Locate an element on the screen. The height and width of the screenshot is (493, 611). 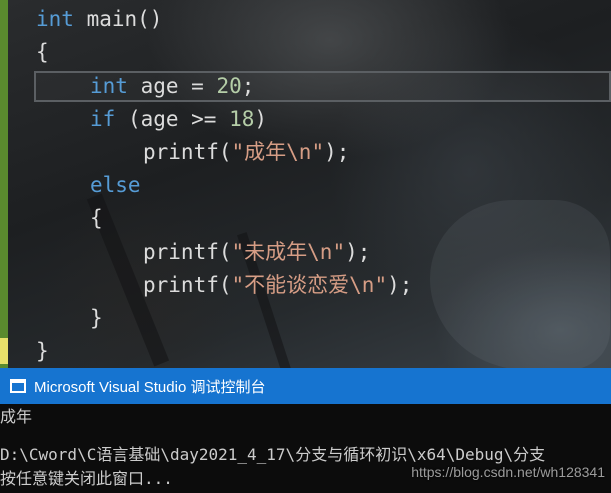
code-line-6: else is located at coordinates (115, 185).